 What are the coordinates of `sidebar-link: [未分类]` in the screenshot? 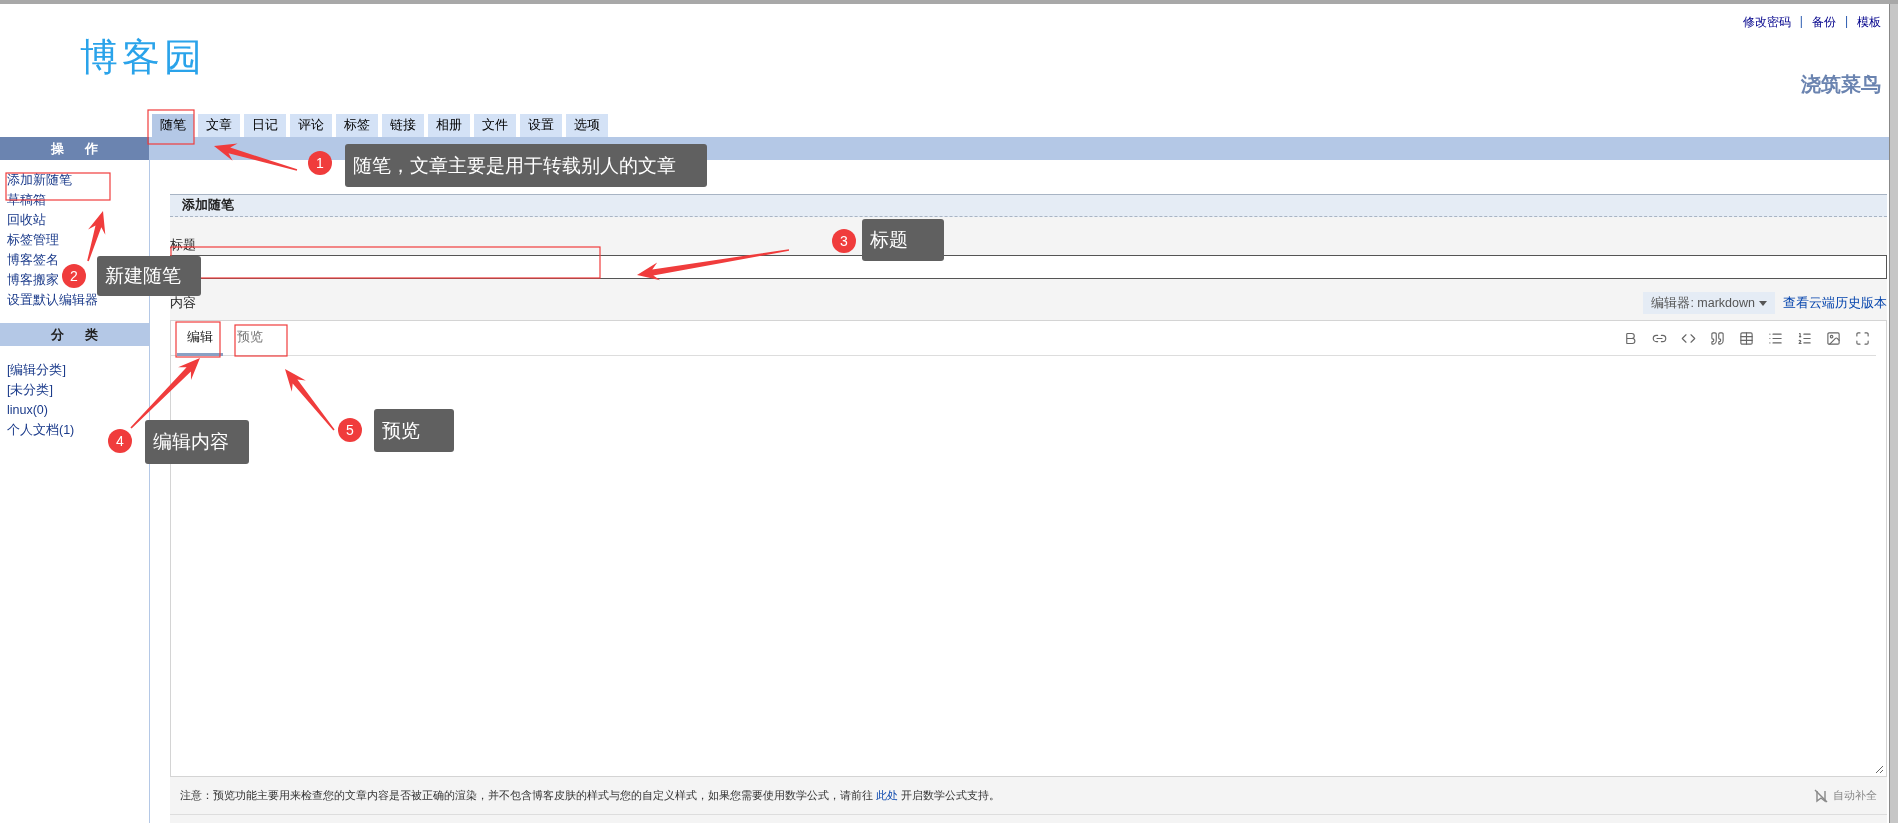 It's located at (30, 390).